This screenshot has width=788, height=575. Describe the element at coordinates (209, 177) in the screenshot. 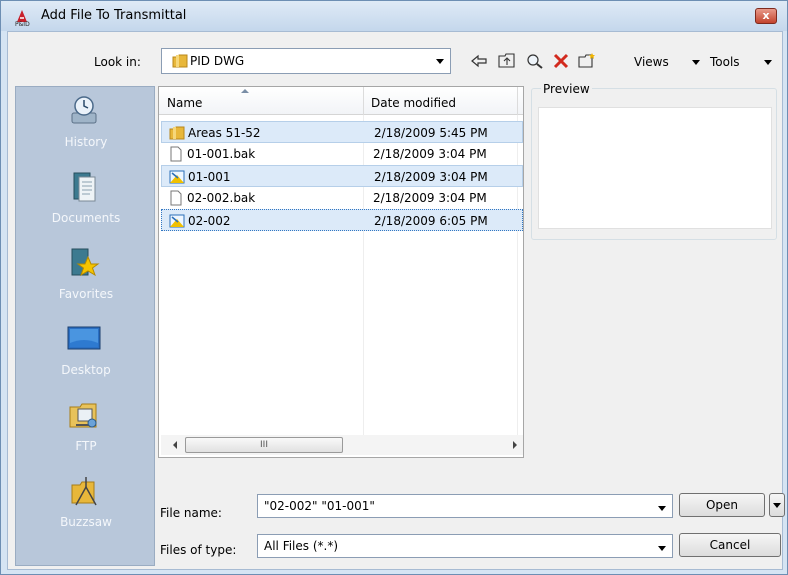

I see `file-name-cell: 01-001` at that location.